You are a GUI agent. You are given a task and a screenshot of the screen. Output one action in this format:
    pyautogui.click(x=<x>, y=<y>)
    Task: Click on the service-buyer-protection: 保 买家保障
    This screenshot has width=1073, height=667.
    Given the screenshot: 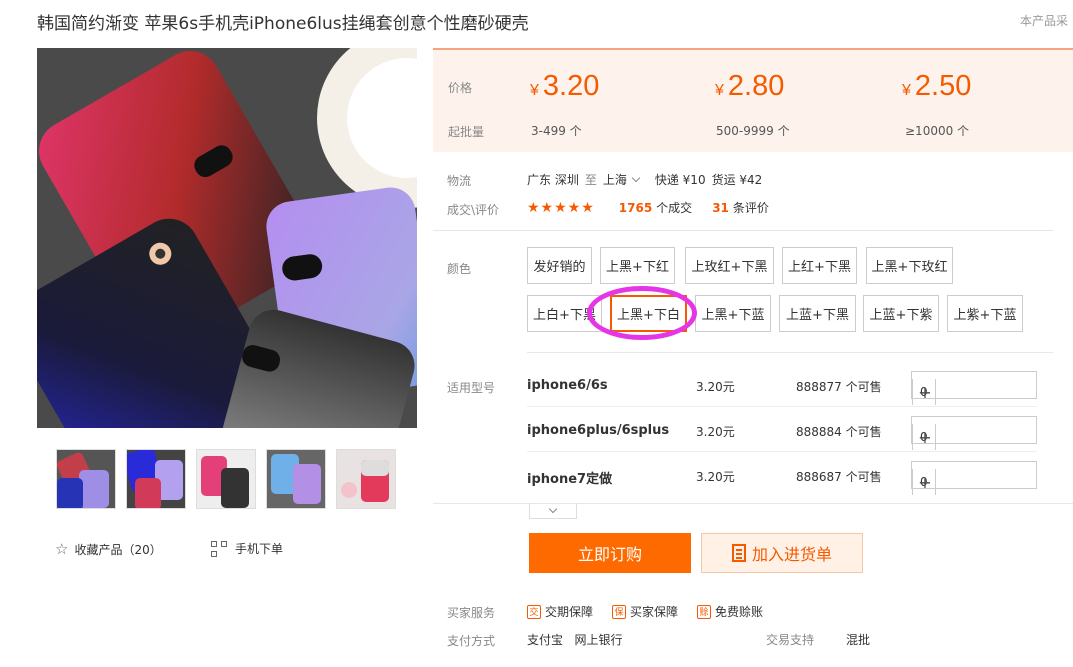 What is the action you would take?
    pyautogui.click(x=645, y=611)
    